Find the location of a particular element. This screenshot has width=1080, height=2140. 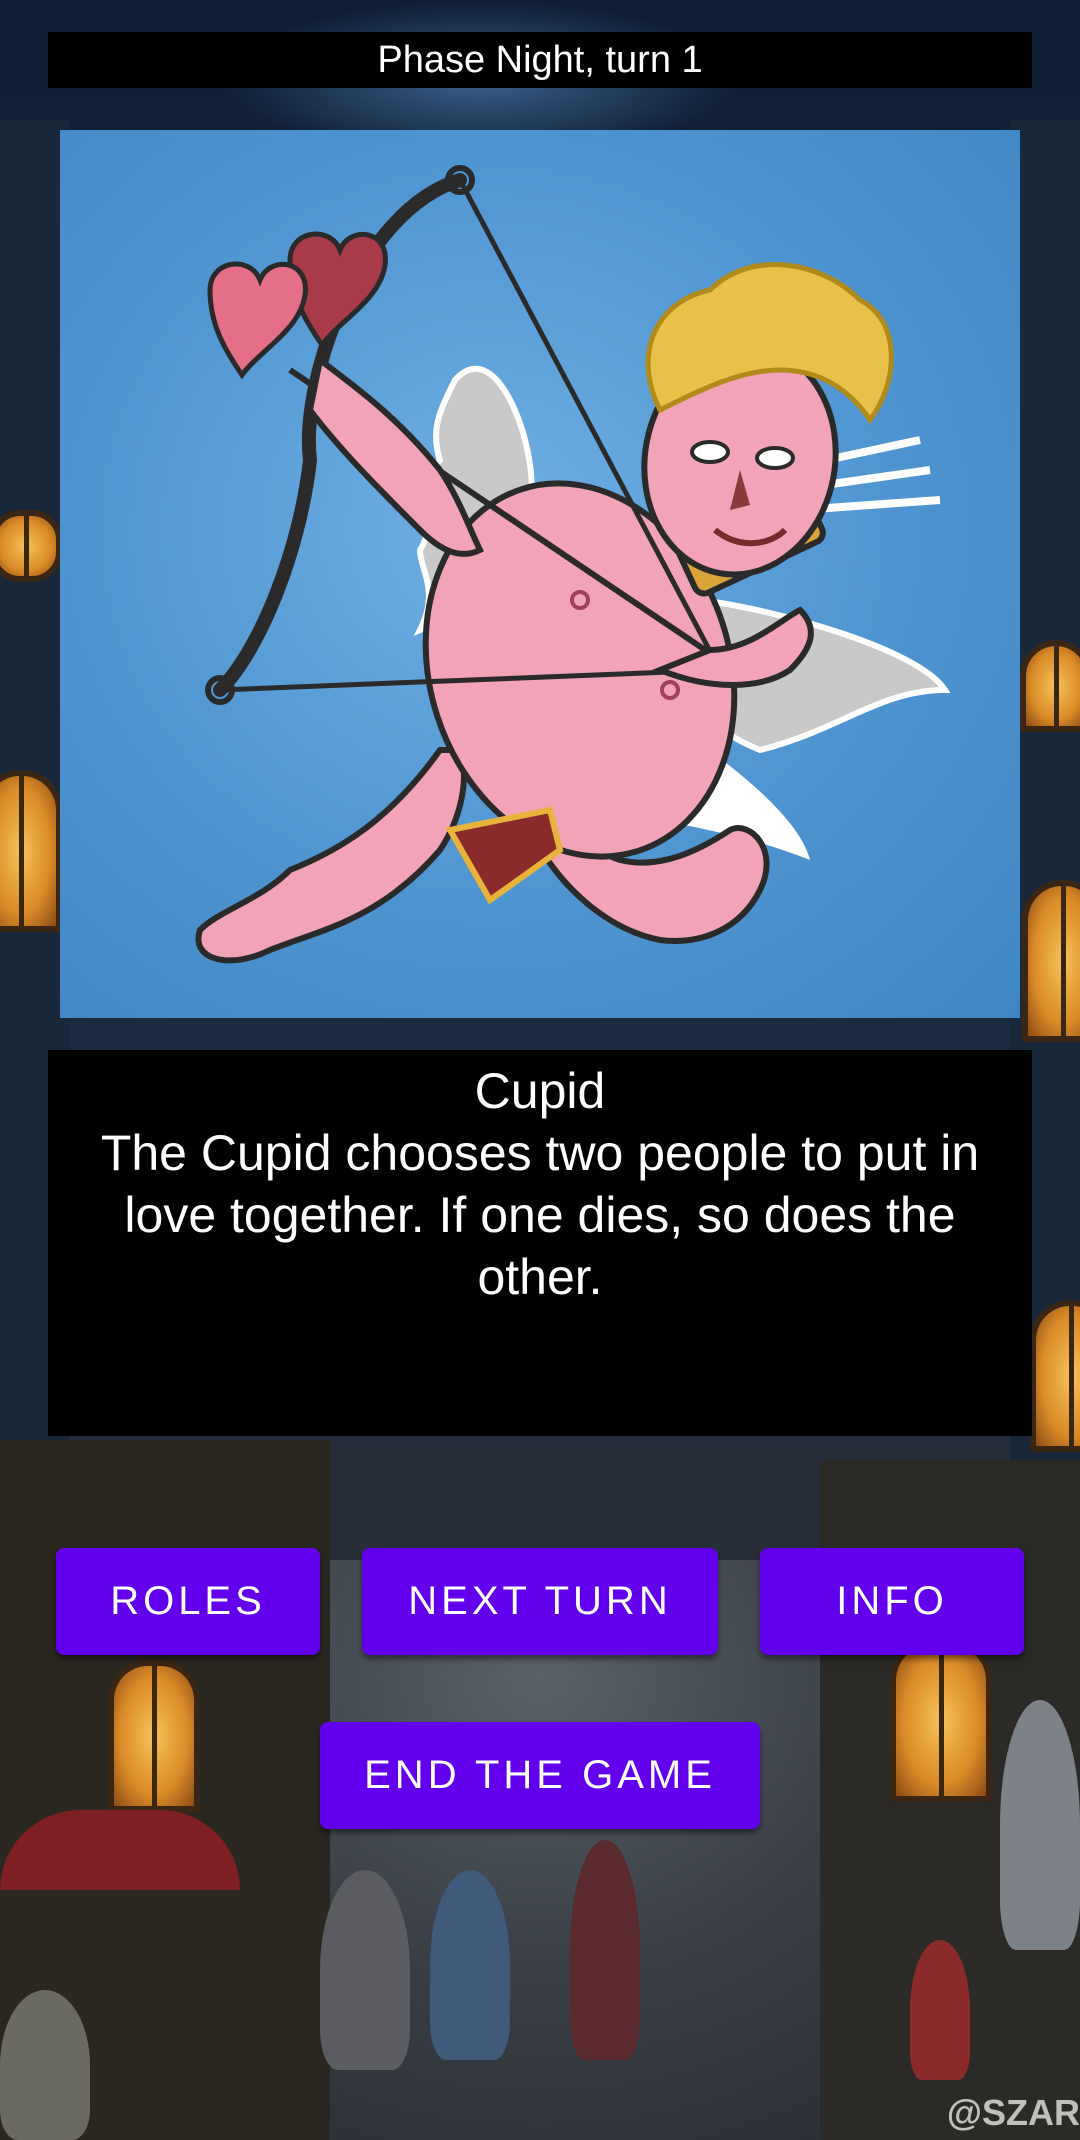

next-turn-button: NEXT TURN is located at coordinates (540, 1601).